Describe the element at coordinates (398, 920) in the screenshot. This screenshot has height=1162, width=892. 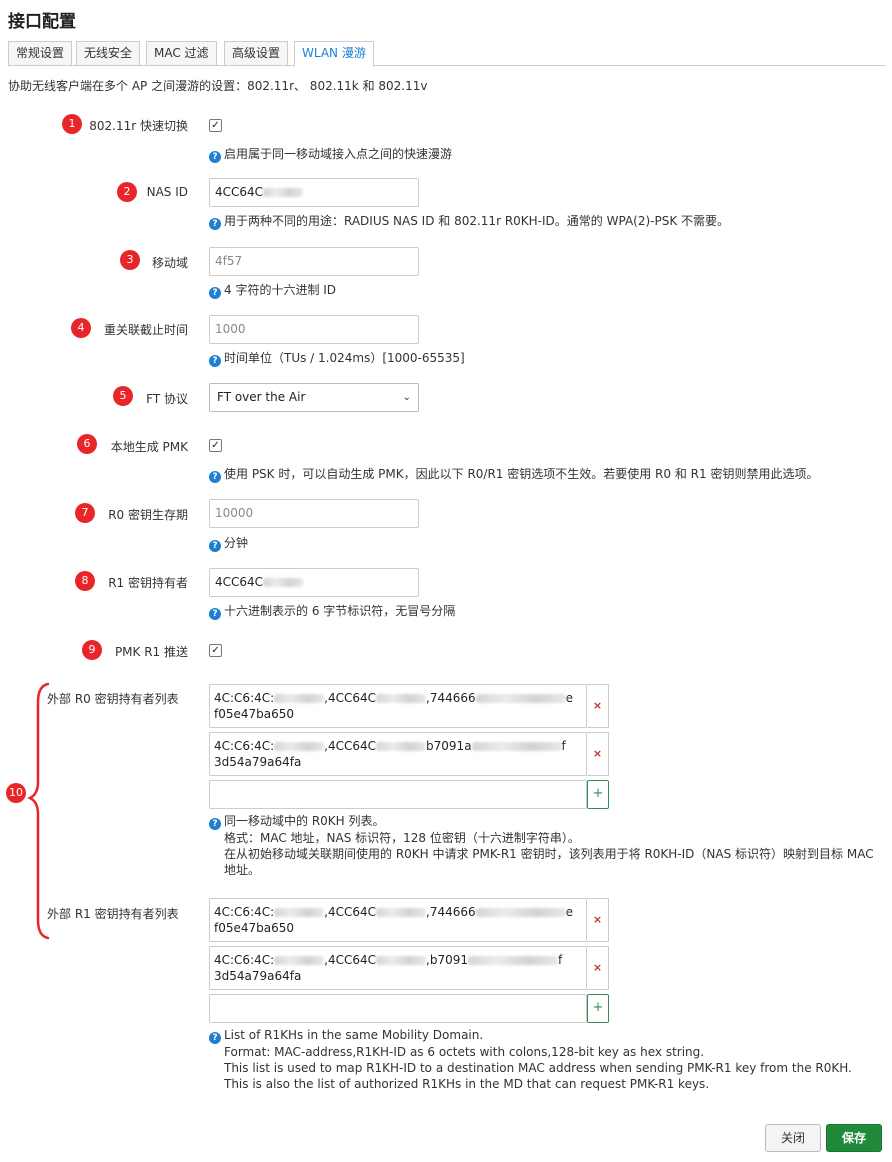
I see `r1kh-entry: 4C:C6:4C: ,4CC64C ,744666 e f05e47ba650` at that location.